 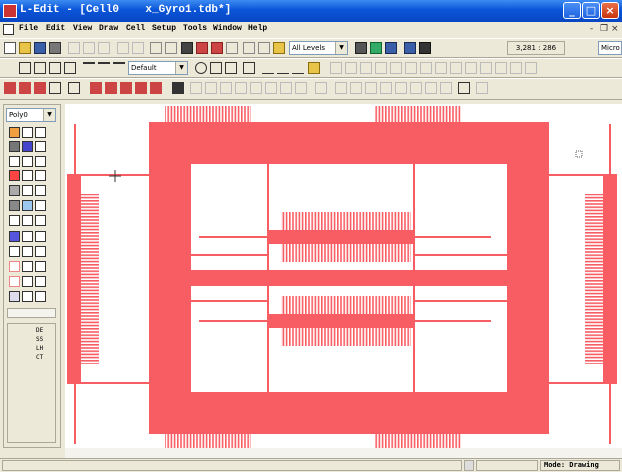 I want to click on menu-draw: Draw, so click(x=108, y=28).